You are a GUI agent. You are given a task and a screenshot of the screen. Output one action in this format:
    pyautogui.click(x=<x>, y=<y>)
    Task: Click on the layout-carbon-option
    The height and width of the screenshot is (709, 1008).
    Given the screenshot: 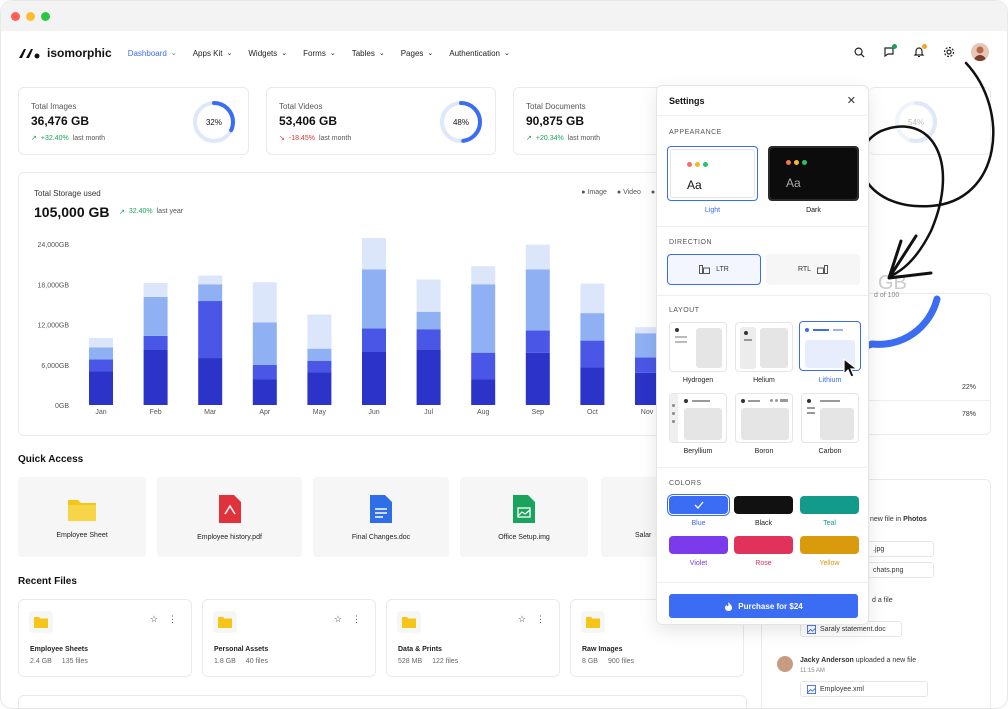 What is the action you would take?
    pyautogui.click(x=830, y=418)
    